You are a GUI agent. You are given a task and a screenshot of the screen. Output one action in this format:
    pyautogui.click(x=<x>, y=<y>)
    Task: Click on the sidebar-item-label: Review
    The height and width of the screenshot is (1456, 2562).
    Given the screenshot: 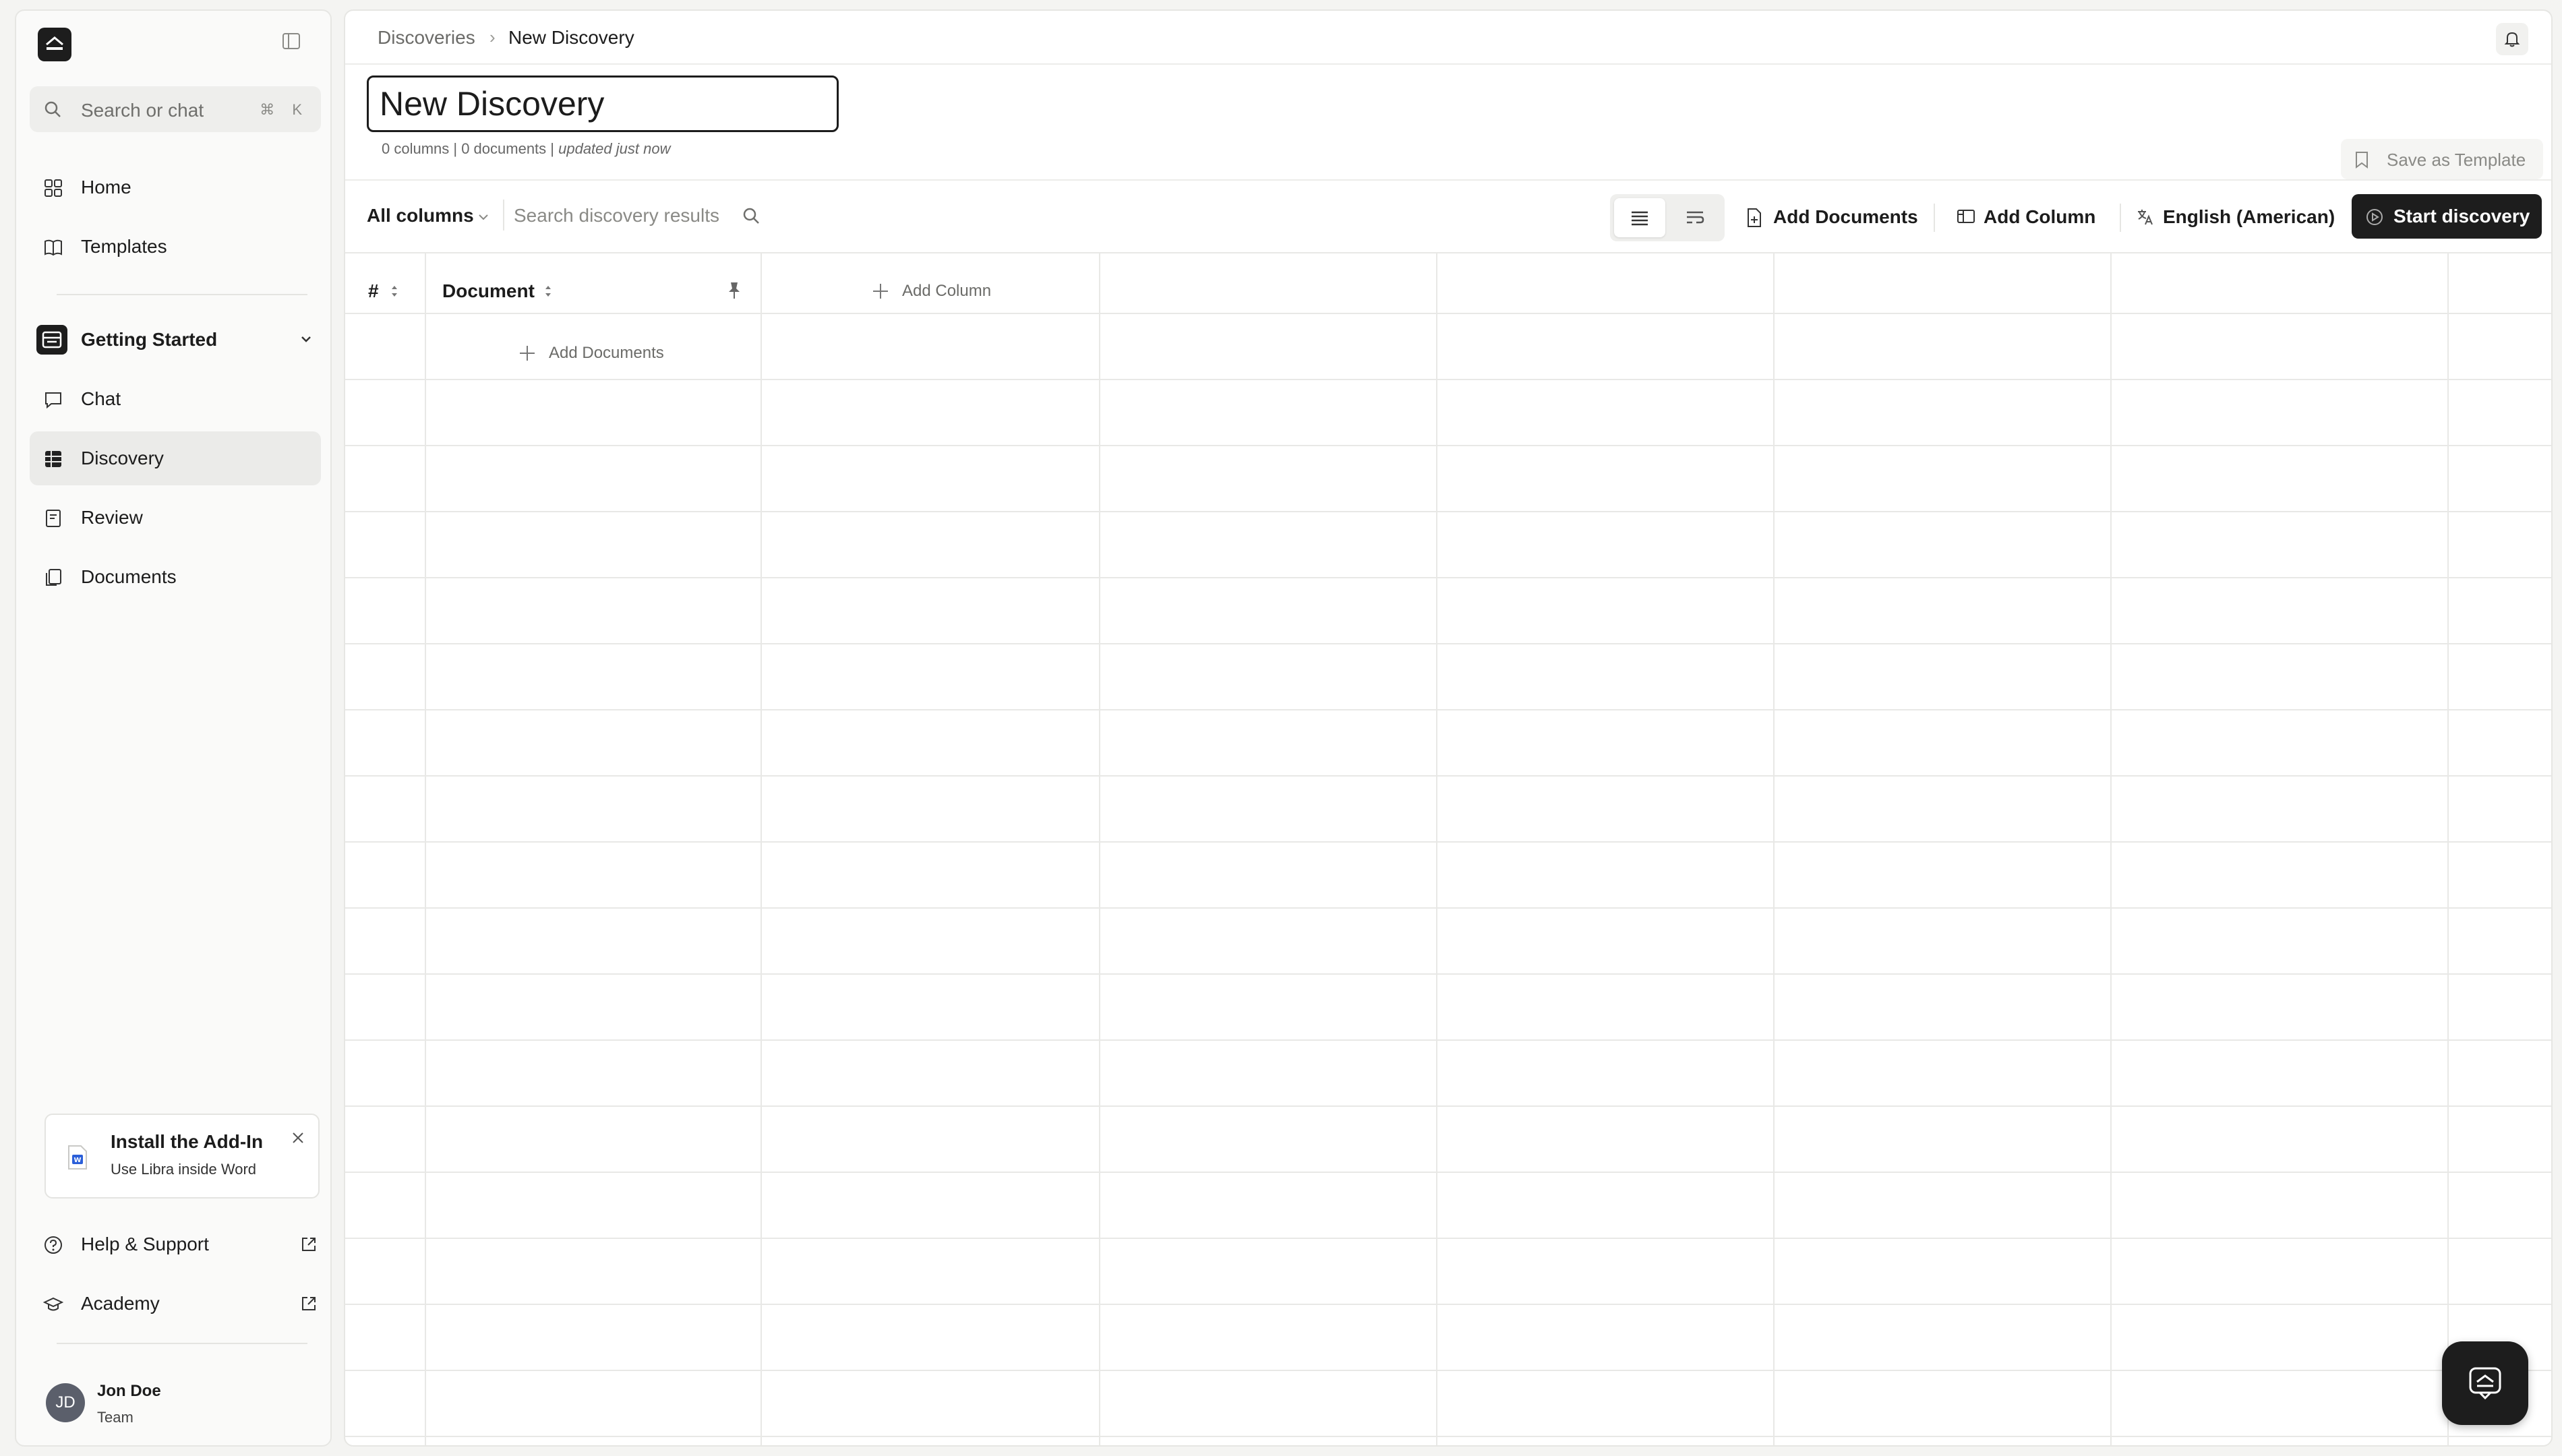 What is the action you would take?
    pyautogui.click(x=112, y=517)
    